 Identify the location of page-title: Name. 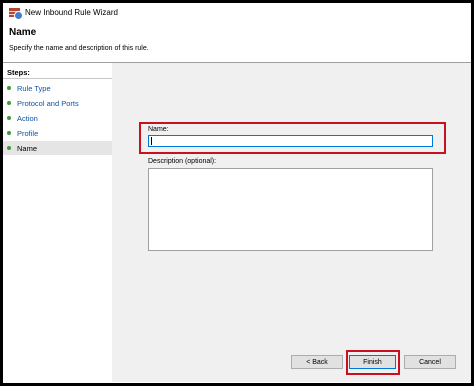
(23, 32).